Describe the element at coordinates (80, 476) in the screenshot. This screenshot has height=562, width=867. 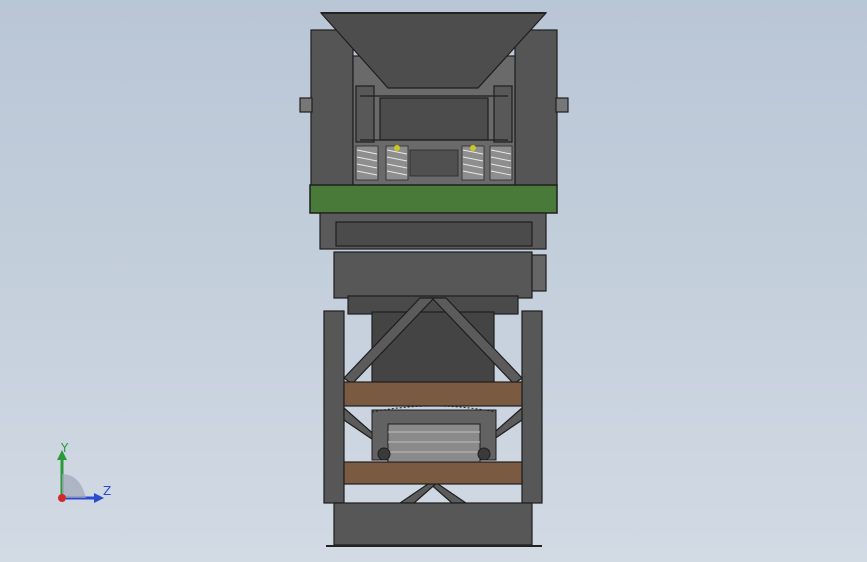
I see `triad-axes` at that location.